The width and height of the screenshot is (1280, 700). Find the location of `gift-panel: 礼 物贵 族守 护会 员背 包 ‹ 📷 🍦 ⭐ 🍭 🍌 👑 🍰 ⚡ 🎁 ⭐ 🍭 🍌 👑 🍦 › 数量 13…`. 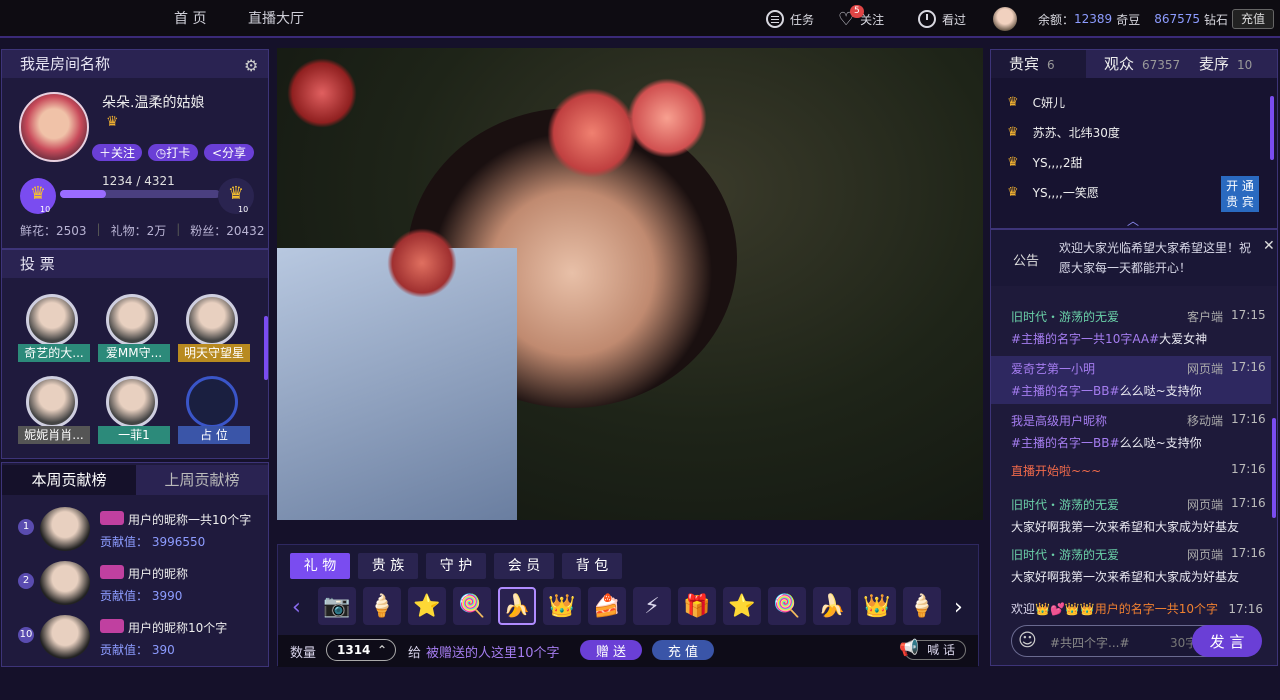

gift-panel: 礼 物贵 族守 护会 员背 包 ‹ 📷 🍦 ⭐ 🍭 🍌 👑 🍰 ⚡ 🎁 ⭐ 🍭 🍌 👑 🍦 › 数量 13… is located at coordinates (628, 605).